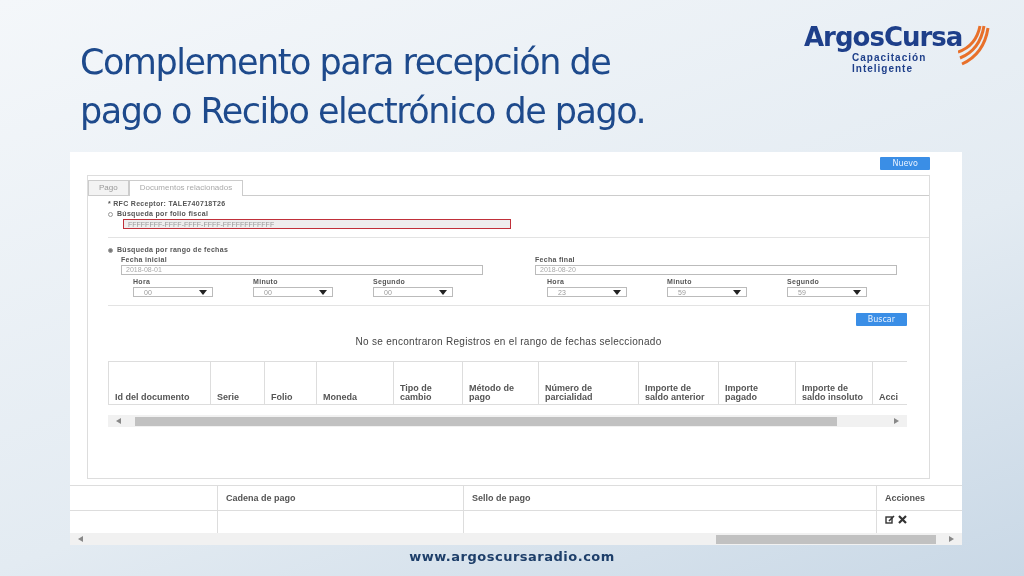 The image size is (1024, 576). I want to click on column-header: Método de pago, so click(501, 383).